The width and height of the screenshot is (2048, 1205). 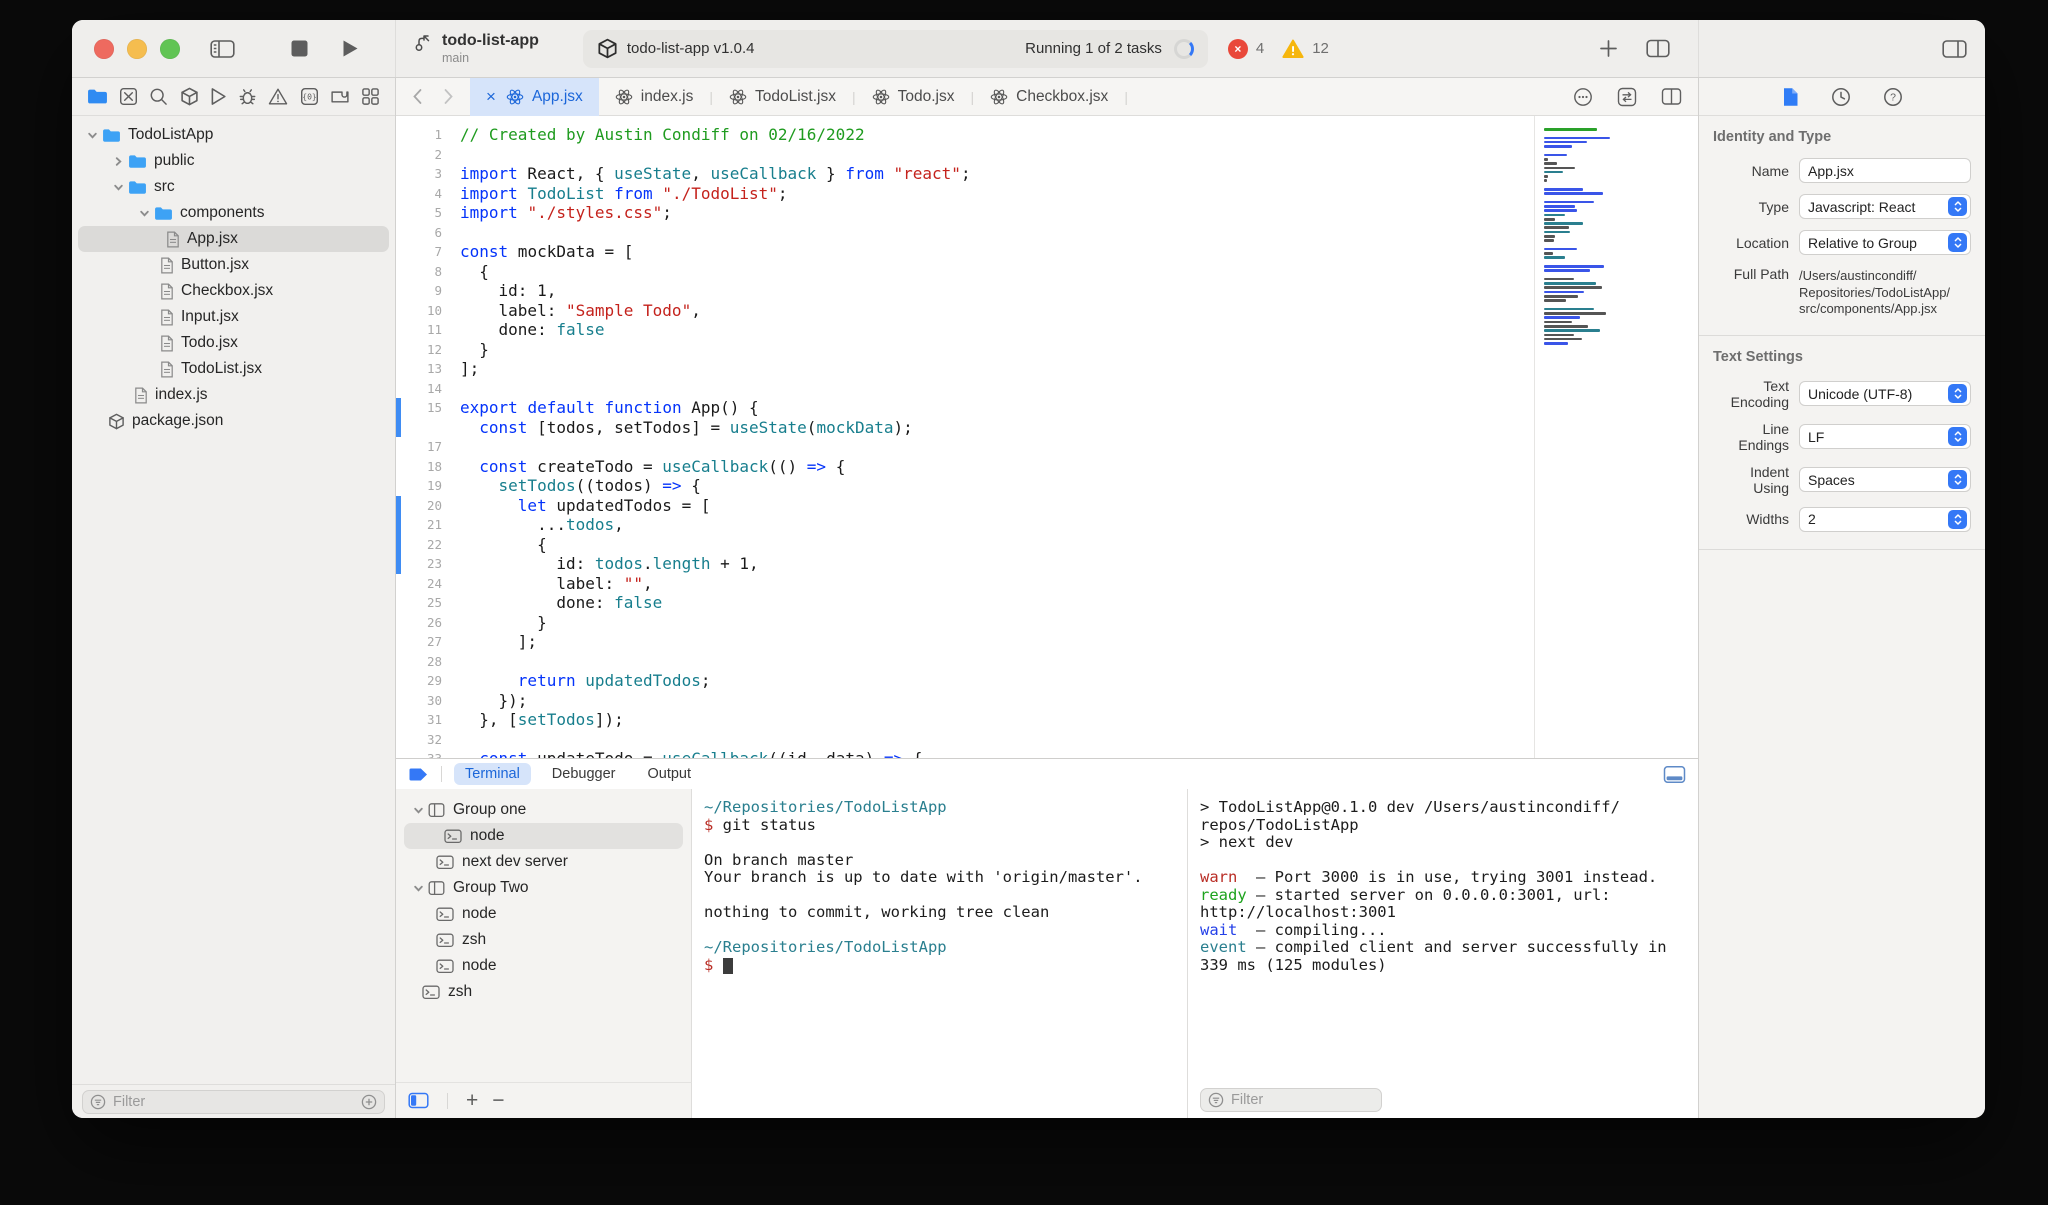 What do you see at coordinates (247, 96) in the screenshot?
I see `debug-navigator-icon` at bounding box center [247, 96].